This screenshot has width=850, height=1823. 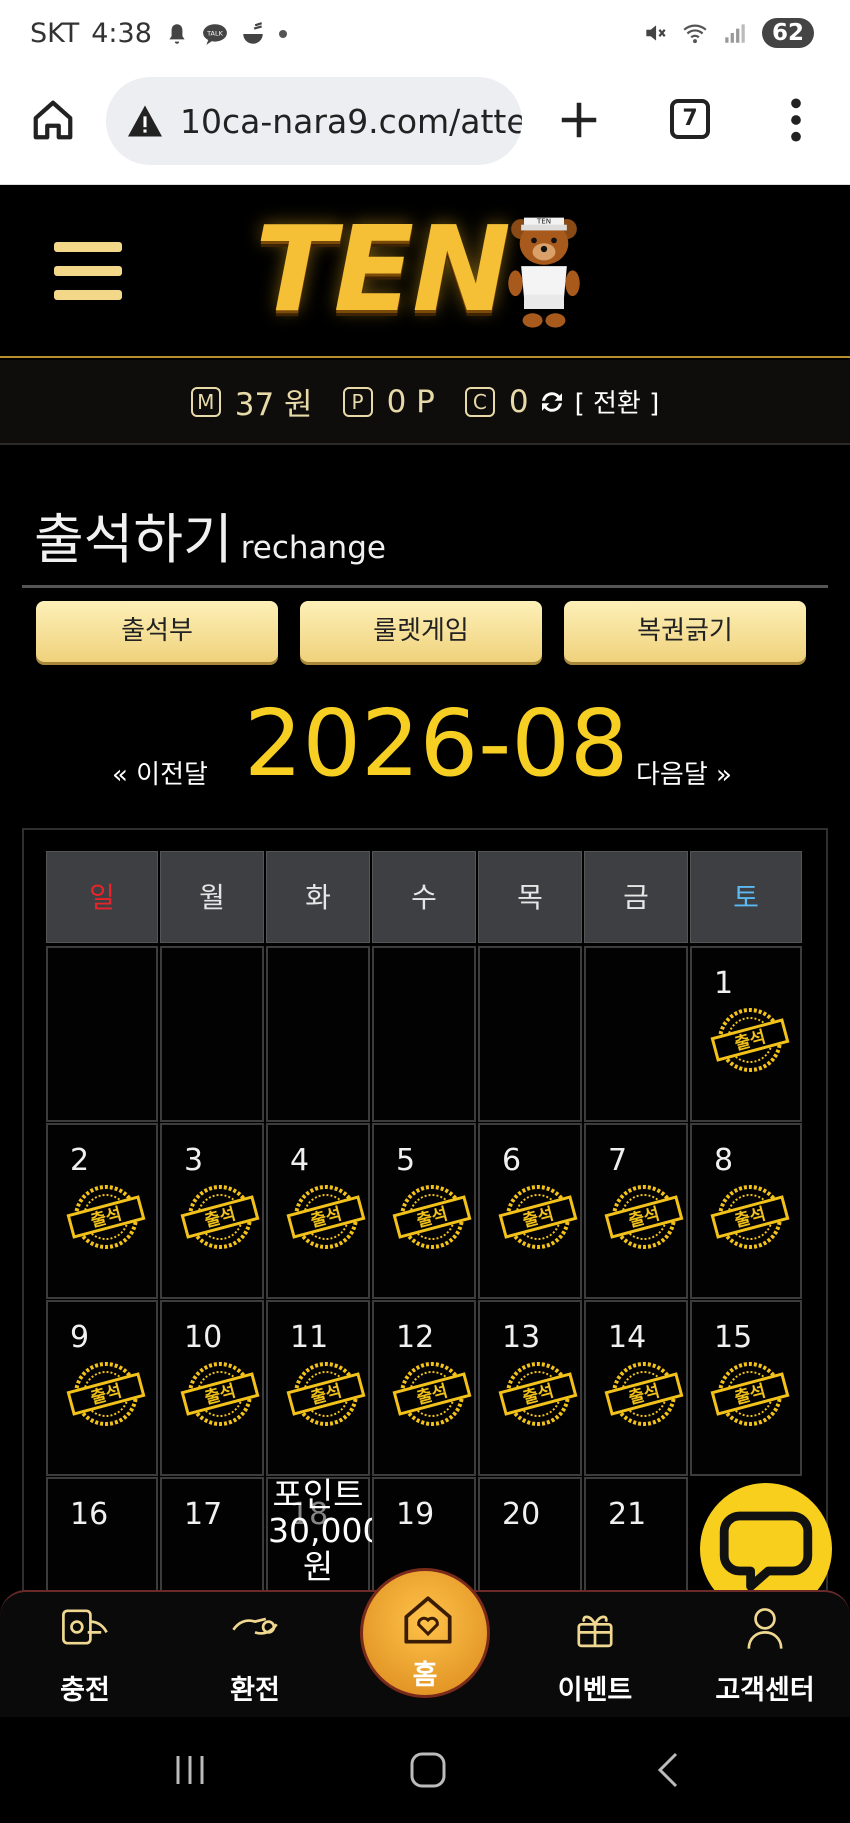 I want to click on calendar-day-cell: 5 출석, so click(x=424, y=1211).